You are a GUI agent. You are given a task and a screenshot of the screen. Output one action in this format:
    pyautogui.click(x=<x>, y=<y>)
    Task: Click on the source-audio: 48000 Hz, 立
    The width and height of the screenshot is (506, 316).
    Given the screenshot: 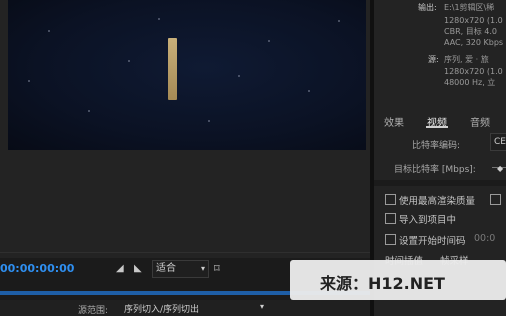 What is the action you would take?
    pyautogui.click(x=470, y=82)
    